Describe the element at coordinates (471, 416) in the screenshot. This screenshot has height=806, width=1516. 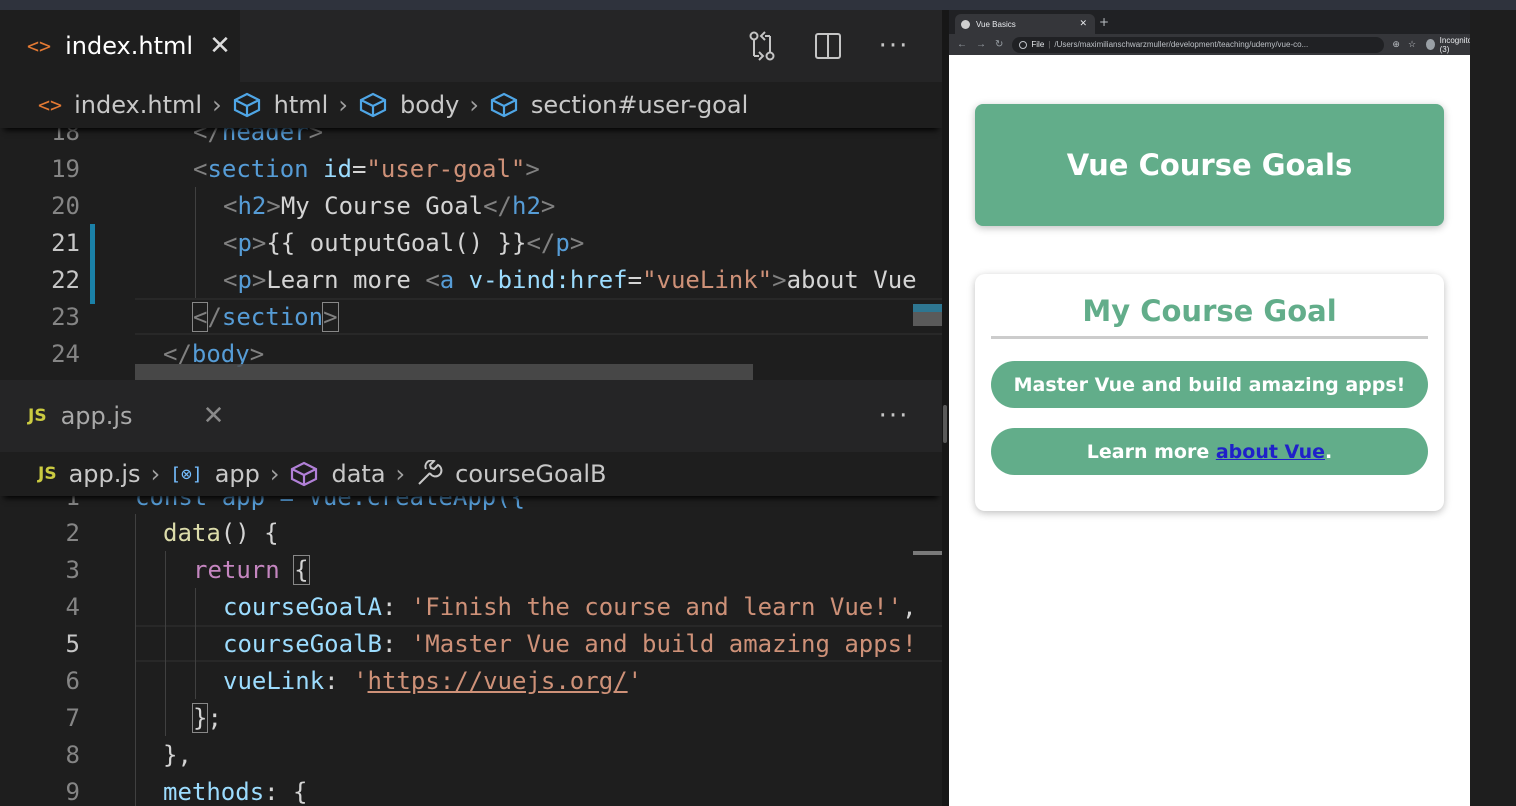
I see `editor-tabbar-bottom: JS app.js ✕ ···` at that location.